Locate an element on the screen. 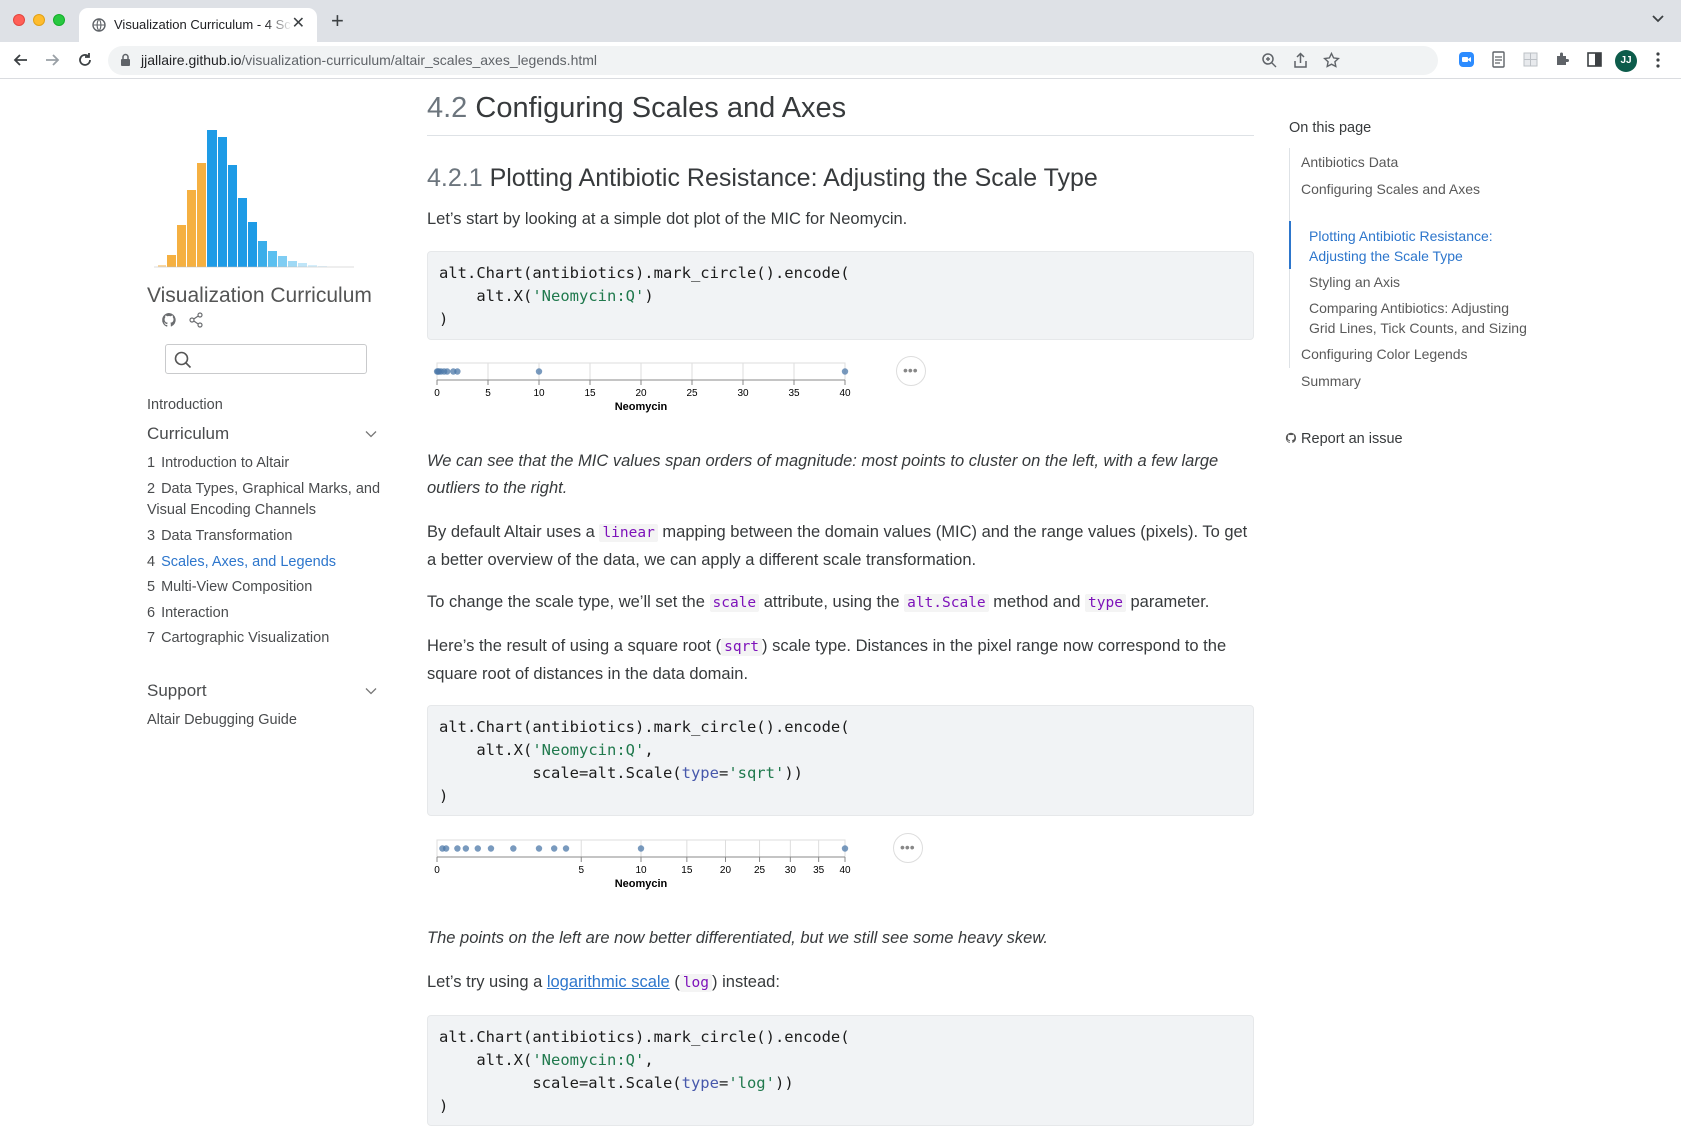  toc-item-plotting-antibiotic: Plotting Antibiotic Resistance: is located at coordinates (1424, 236).